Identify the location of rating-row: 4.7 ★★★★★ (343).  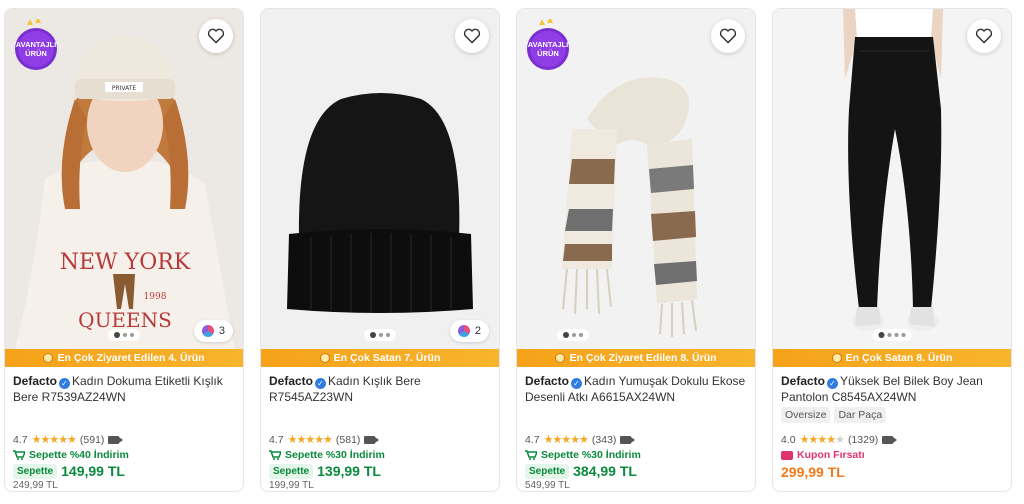
(580, 439).